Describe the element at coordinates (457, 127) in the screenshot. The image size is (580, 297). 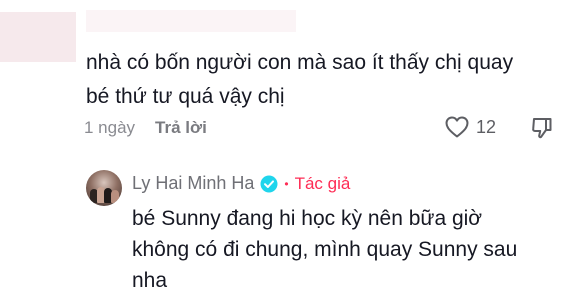
I see `heart-outline-icon` at that location.